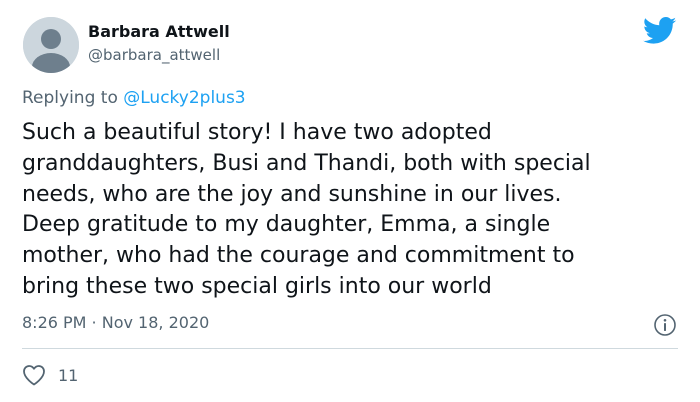 The width and height of the screenshot is (700, 402). What do you see at coordinates (184, 98) in the screenshot?
I see `reply-mention-link: @Lucky2plus3` at bounding box center [184, 98].